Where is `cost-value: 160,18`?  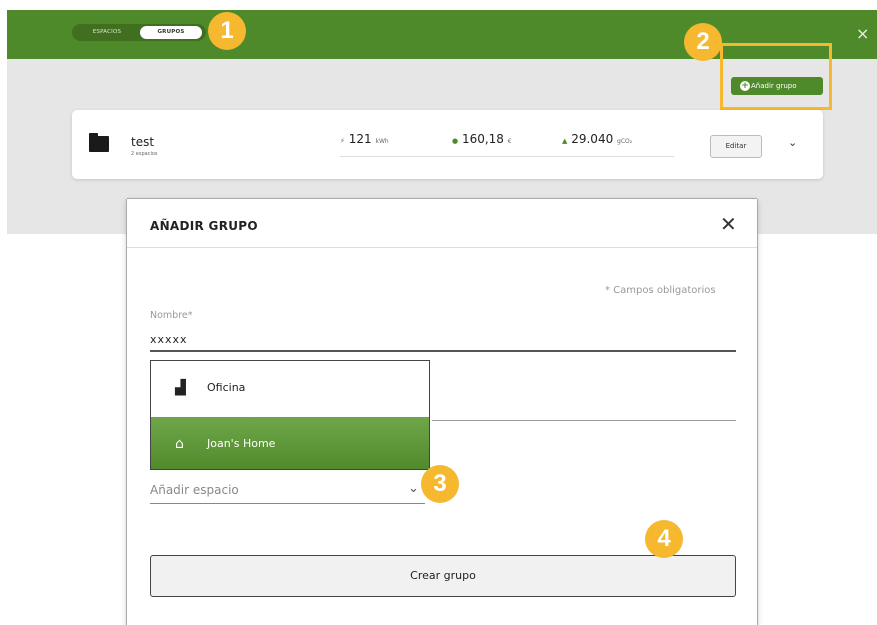
cost-value: 160,18 is located at coordinates (482, 139).